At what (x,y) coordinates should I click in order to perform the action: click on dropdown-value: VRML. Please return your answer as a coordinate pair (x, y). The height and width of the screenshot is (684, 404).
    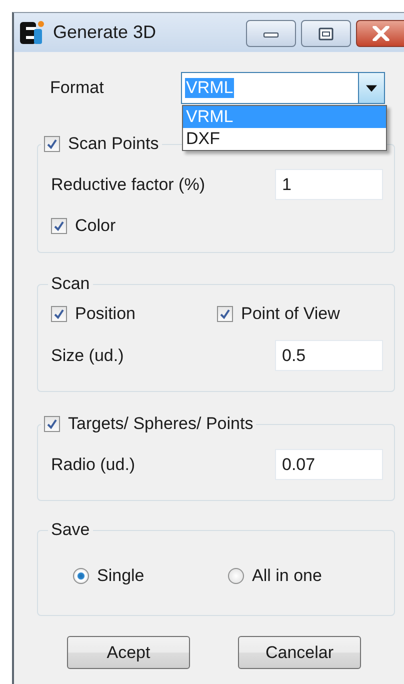
    Looking at the image, I should click on (209, 88).